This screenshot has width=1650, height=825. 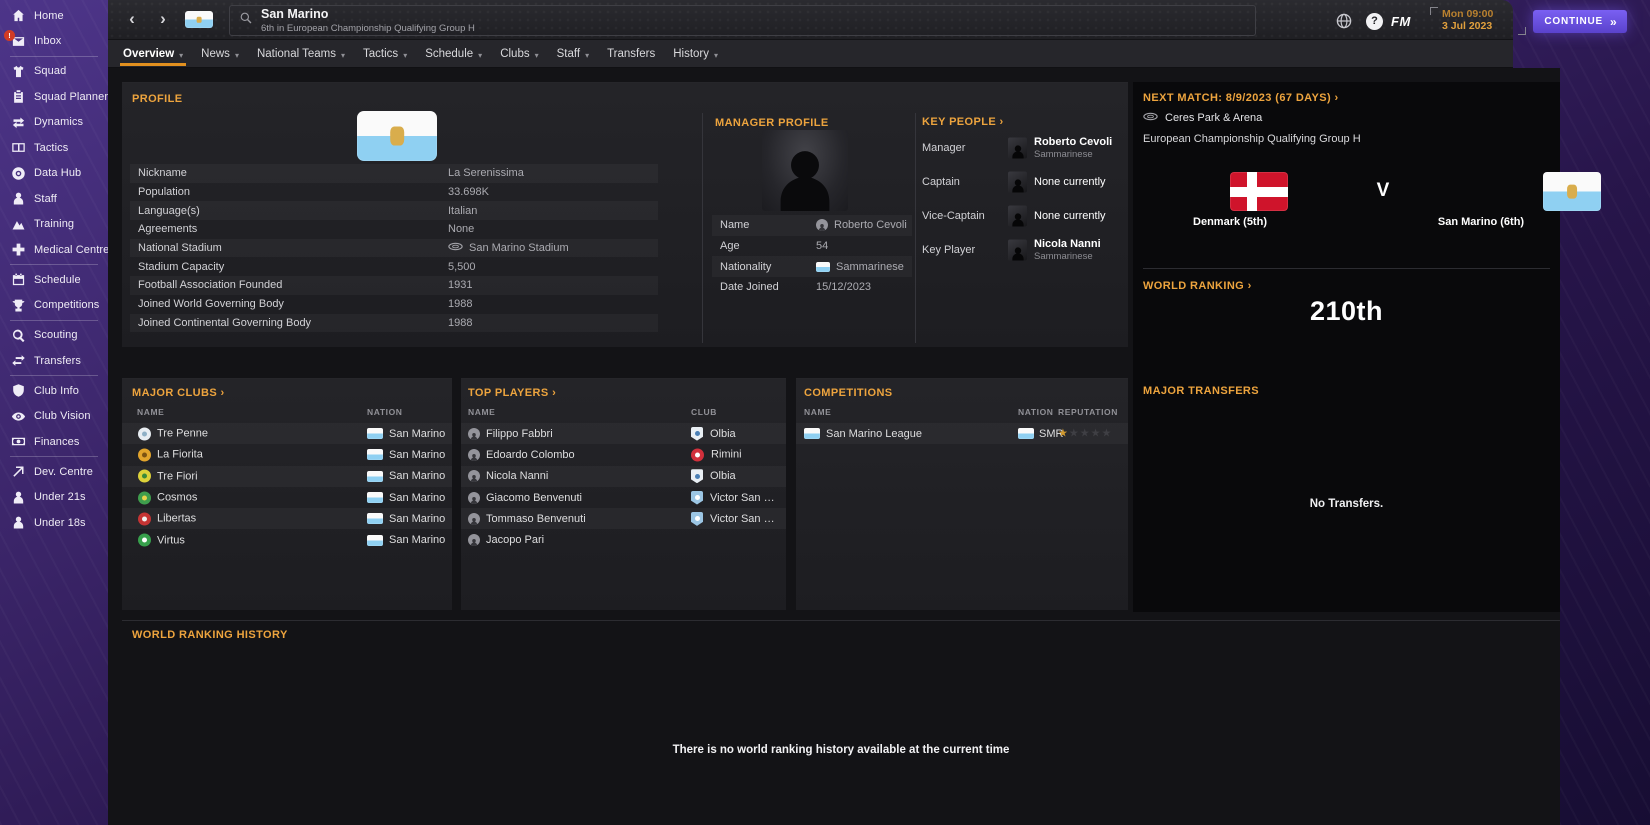 What do you see at coordinates (1023, 216) in the screenshot?
I see `key-people-row-vice-captain: Vice-Captain None currently` at bounding box center [1023, 216].